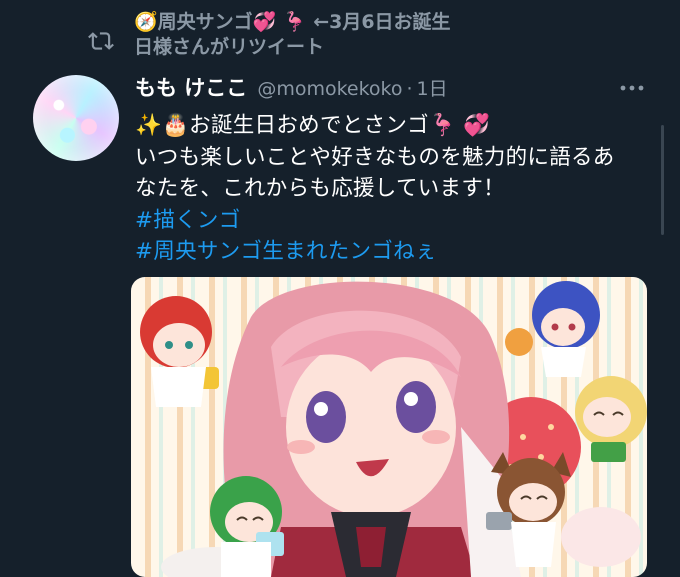  I want to click on tweet-line-1: ✨🎂お誕生日おめでとさンゴ🦩 💞, so click(313, 125).